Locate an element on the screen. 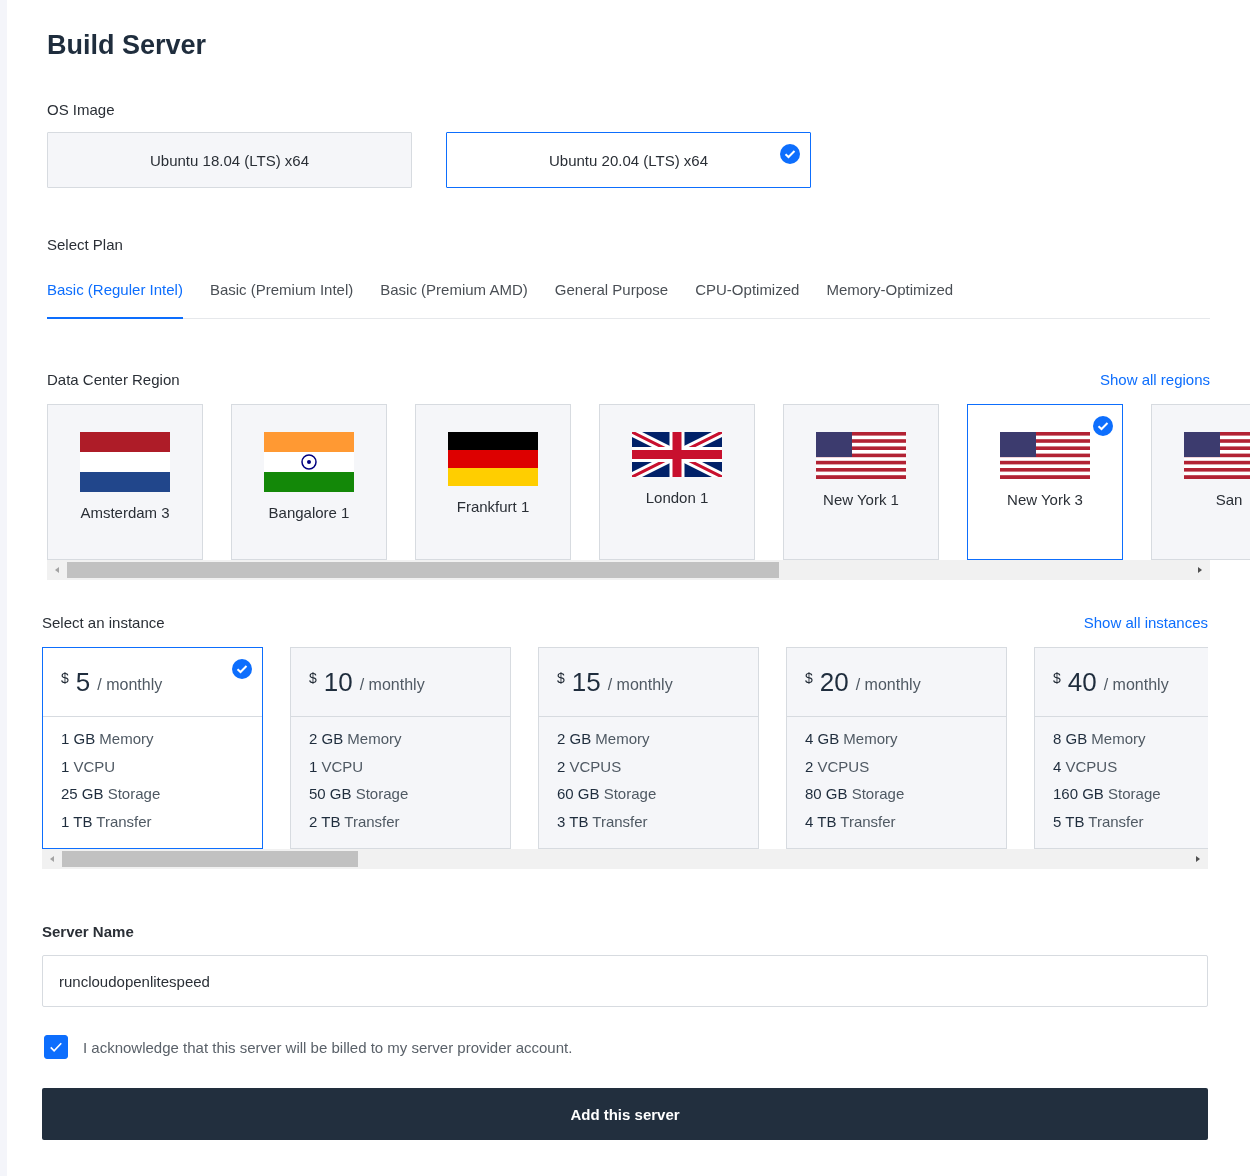  spec-text: 4 GB Memory is located at coordinates (852, 739).